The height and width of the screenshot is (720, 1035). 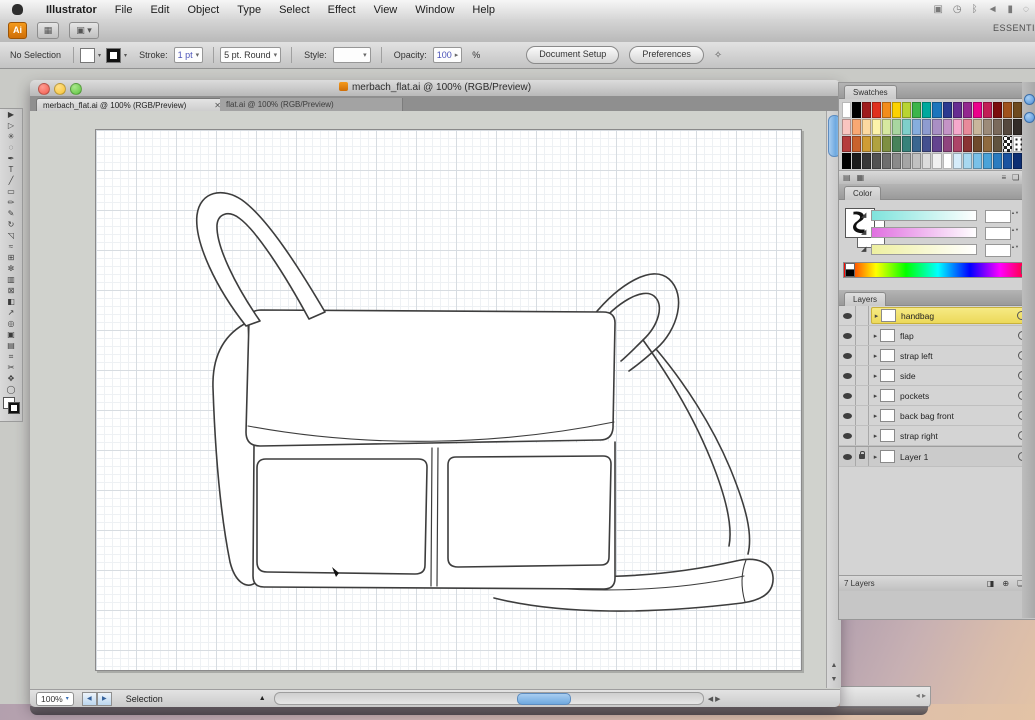 I want to click on layer-row-band: ▸ Layer 1, so click(x=951, y=456).